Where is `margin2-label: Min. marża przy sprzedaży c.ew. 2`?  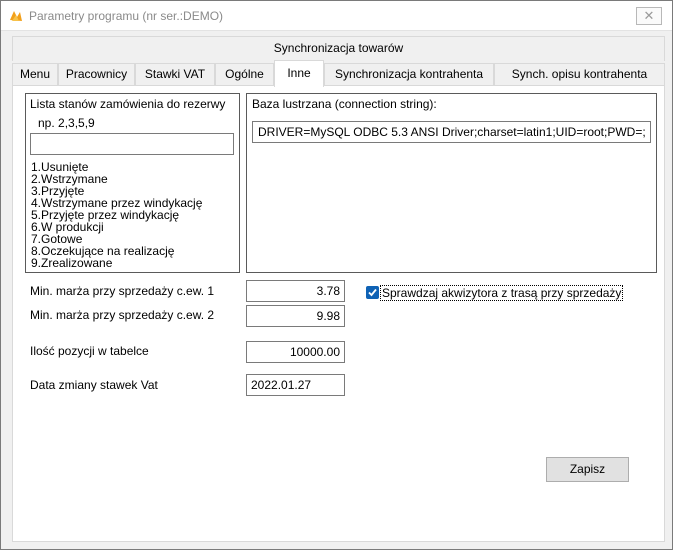 margin2-label: Min. marża przy sprzedaży c.ew. 2 is located at coordinates (122, 315).